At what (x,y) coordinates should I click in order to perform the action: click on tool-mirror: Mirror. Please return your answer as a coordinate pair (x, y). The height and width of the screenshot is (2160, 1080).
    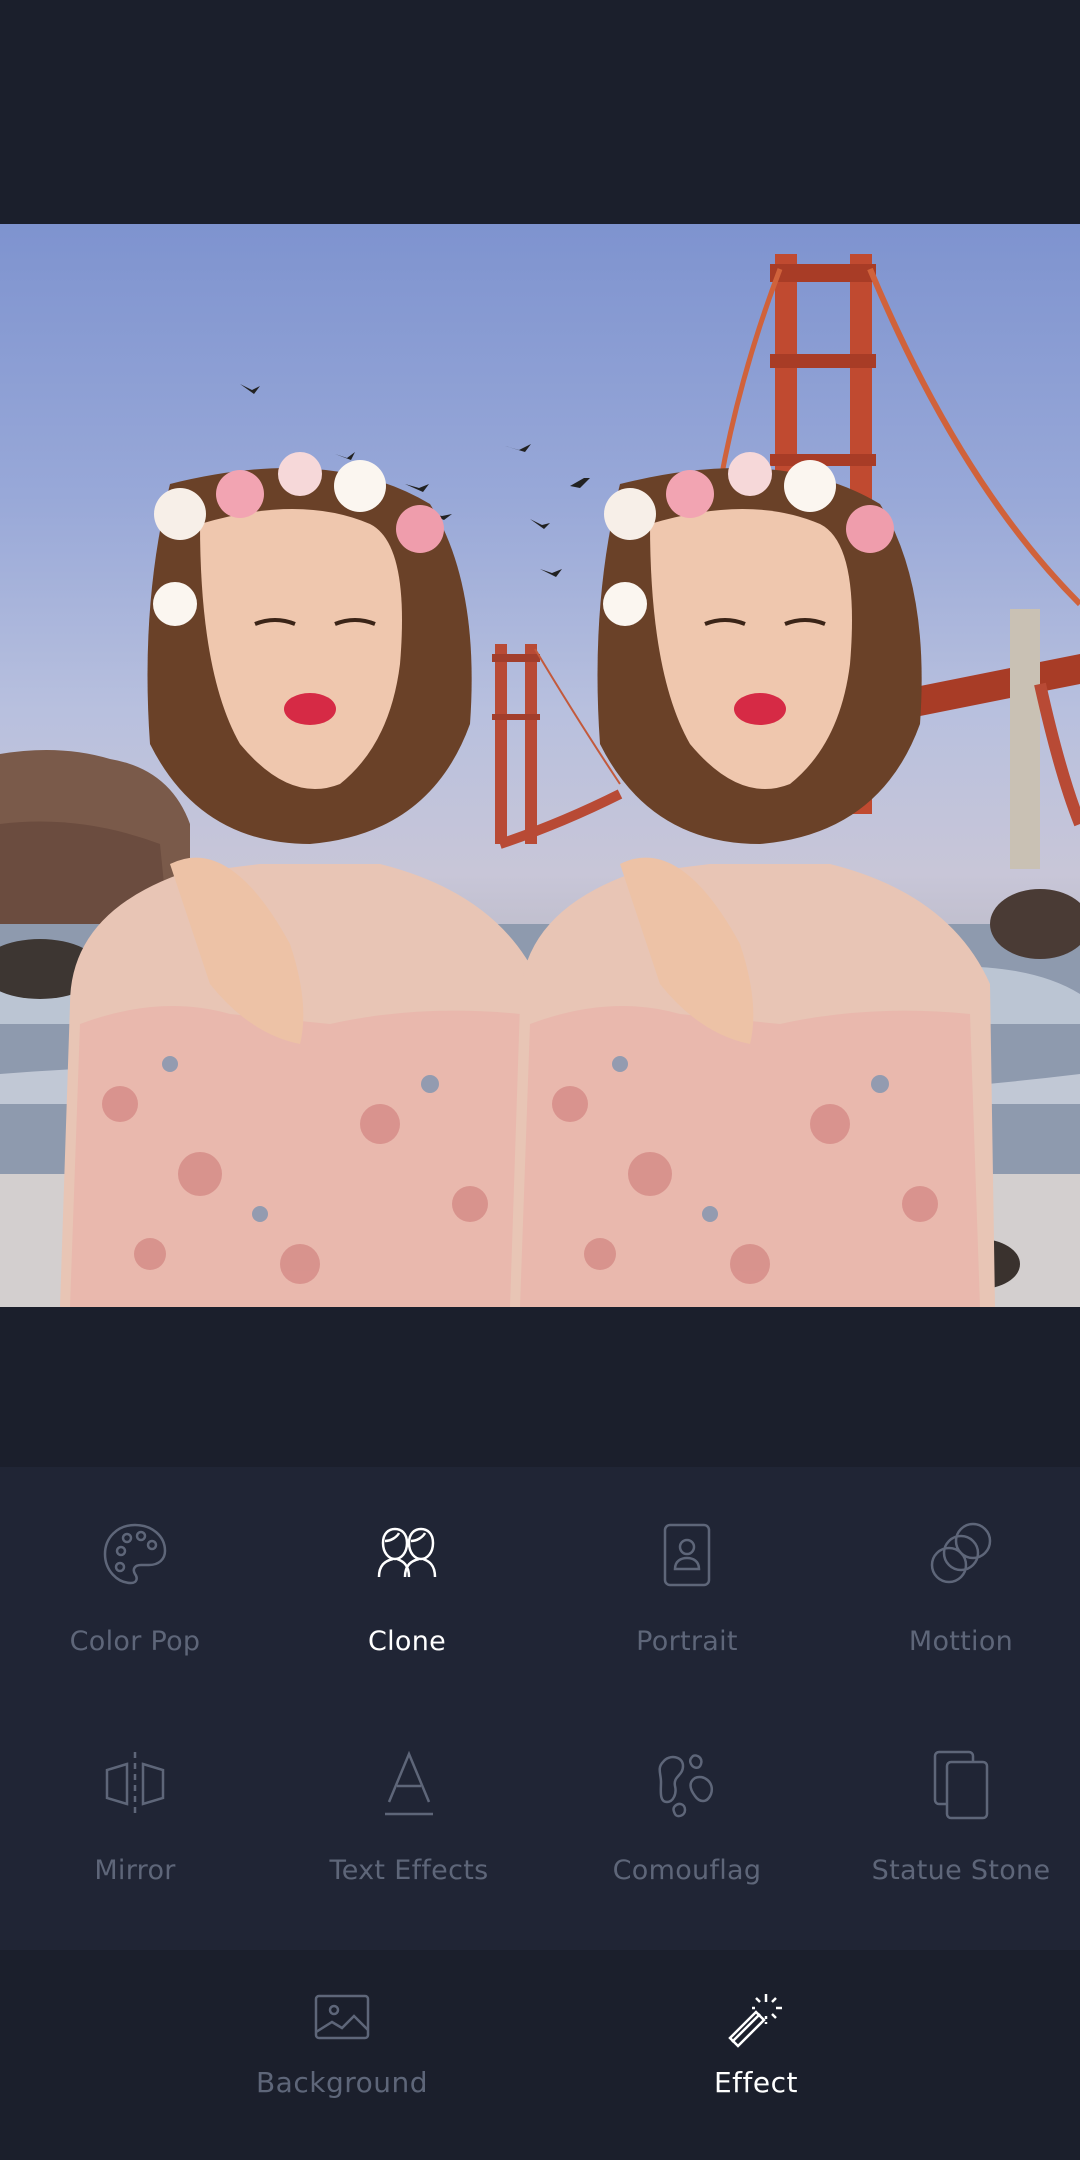
    Looking at the image, I should click on (135, 1831).